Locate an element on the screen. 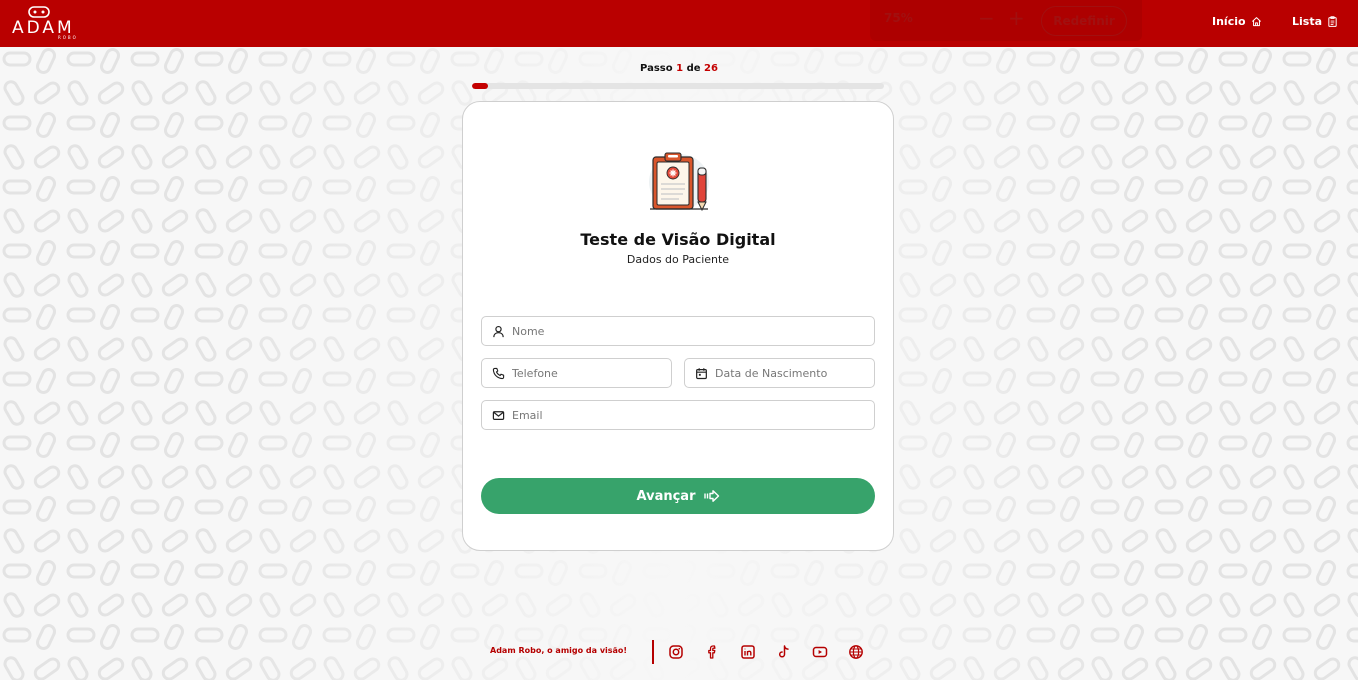 The height and width of the screenshot is (680, 1358). next-button: Avançar is located at coordinates (678, 496).